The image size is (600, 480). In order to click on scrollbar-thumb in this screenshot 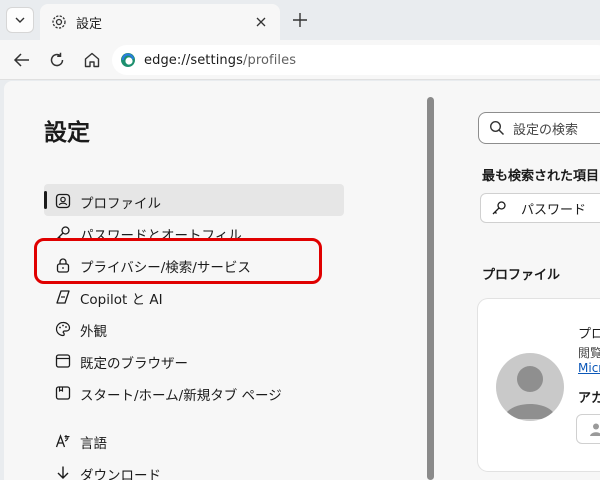, I will do `click(430, 288)`.